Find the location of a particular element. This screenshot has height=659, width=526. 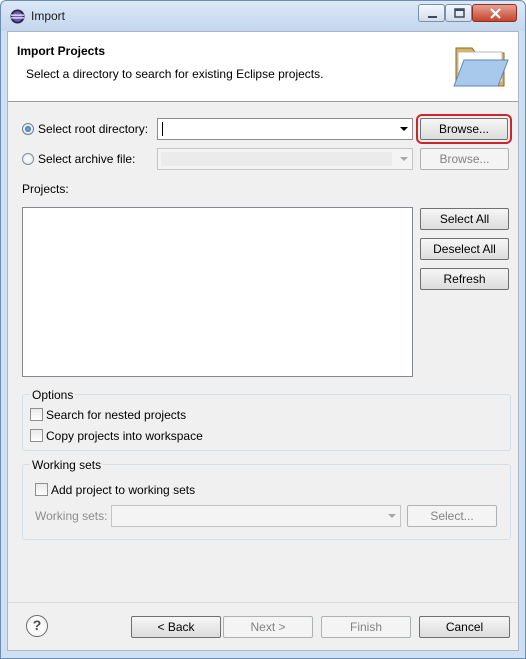

close-icon is located at coordinates (495, 13).